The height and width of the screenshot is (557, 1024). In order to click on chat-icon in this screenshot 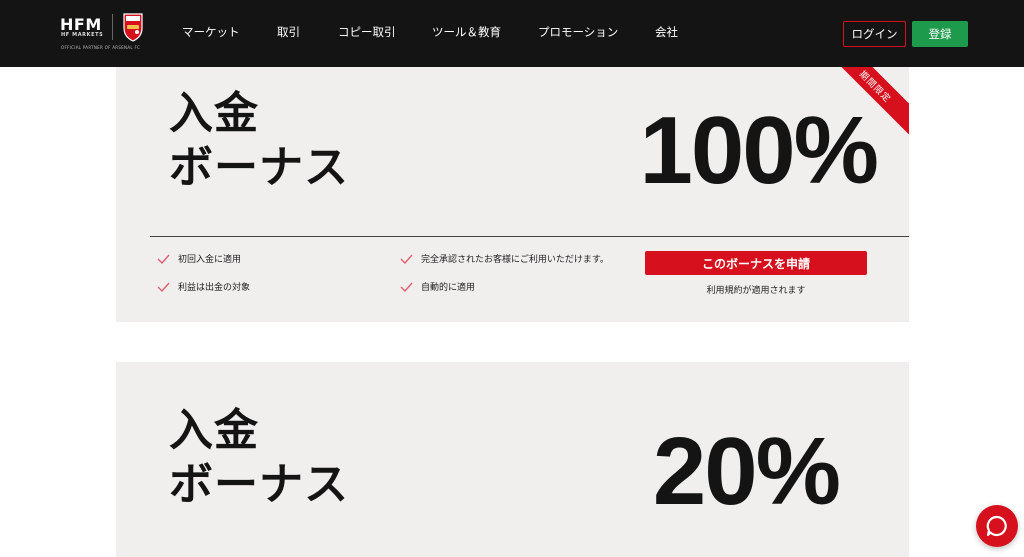, I will do `click(996, 526)`.